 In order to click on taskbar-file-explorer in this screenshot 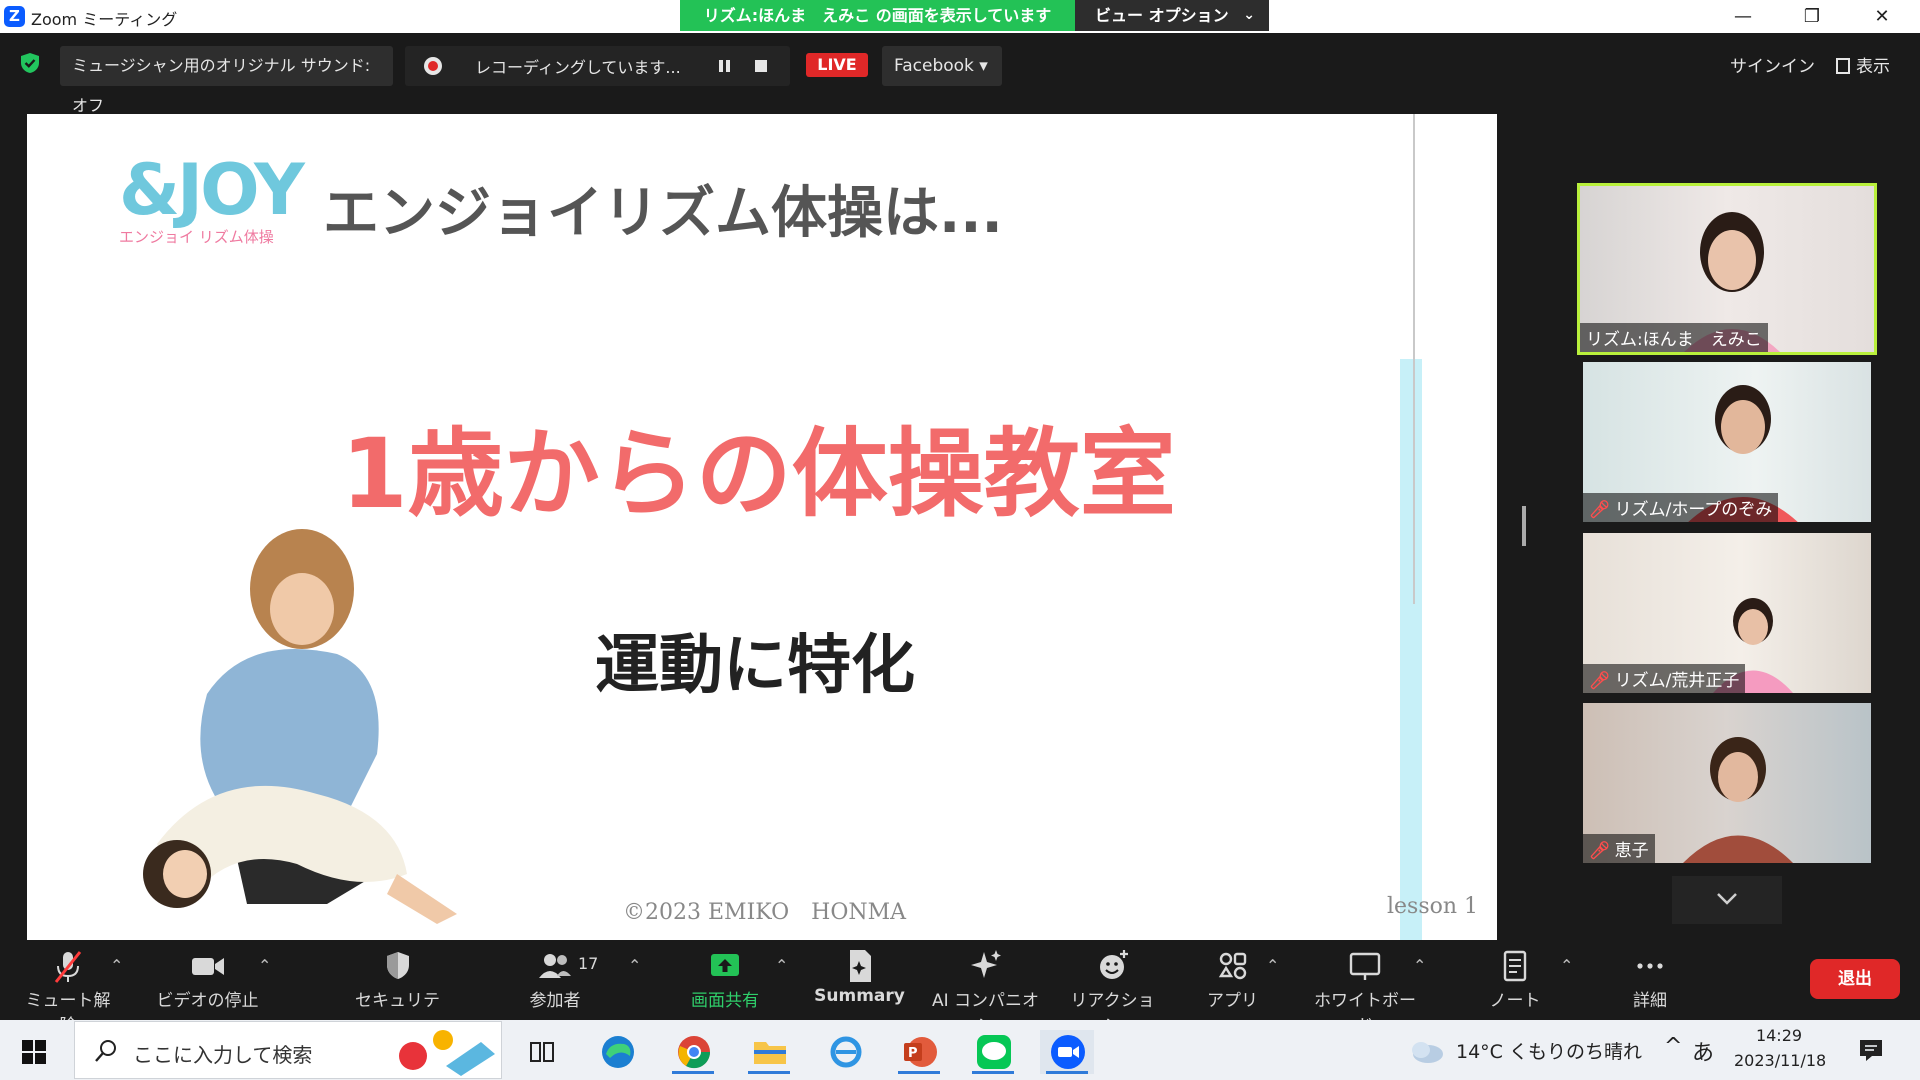, I will do `click(769, 1052)`.